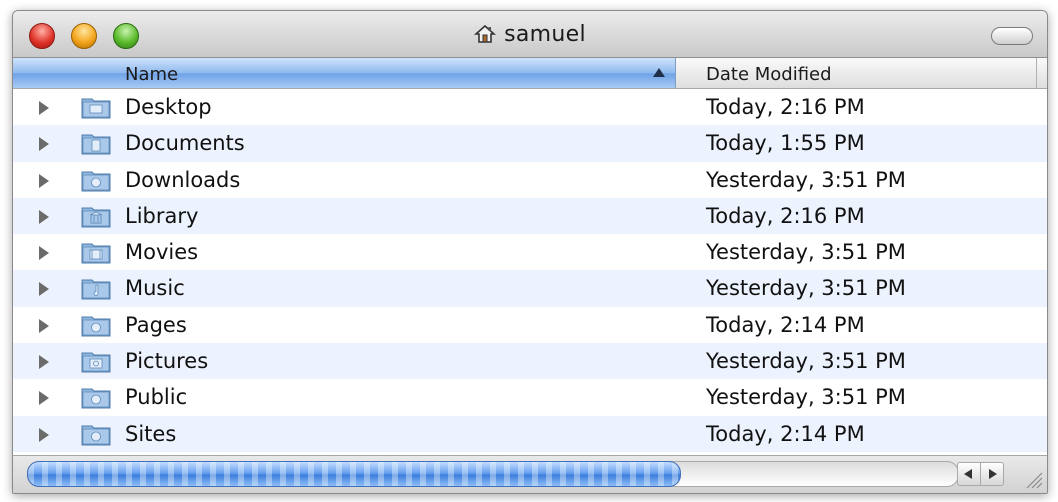 The height and width of the screenshot is (502, 1058). I want to click on list-item: Sites Today, 2:14 PM, so click(530, 433).